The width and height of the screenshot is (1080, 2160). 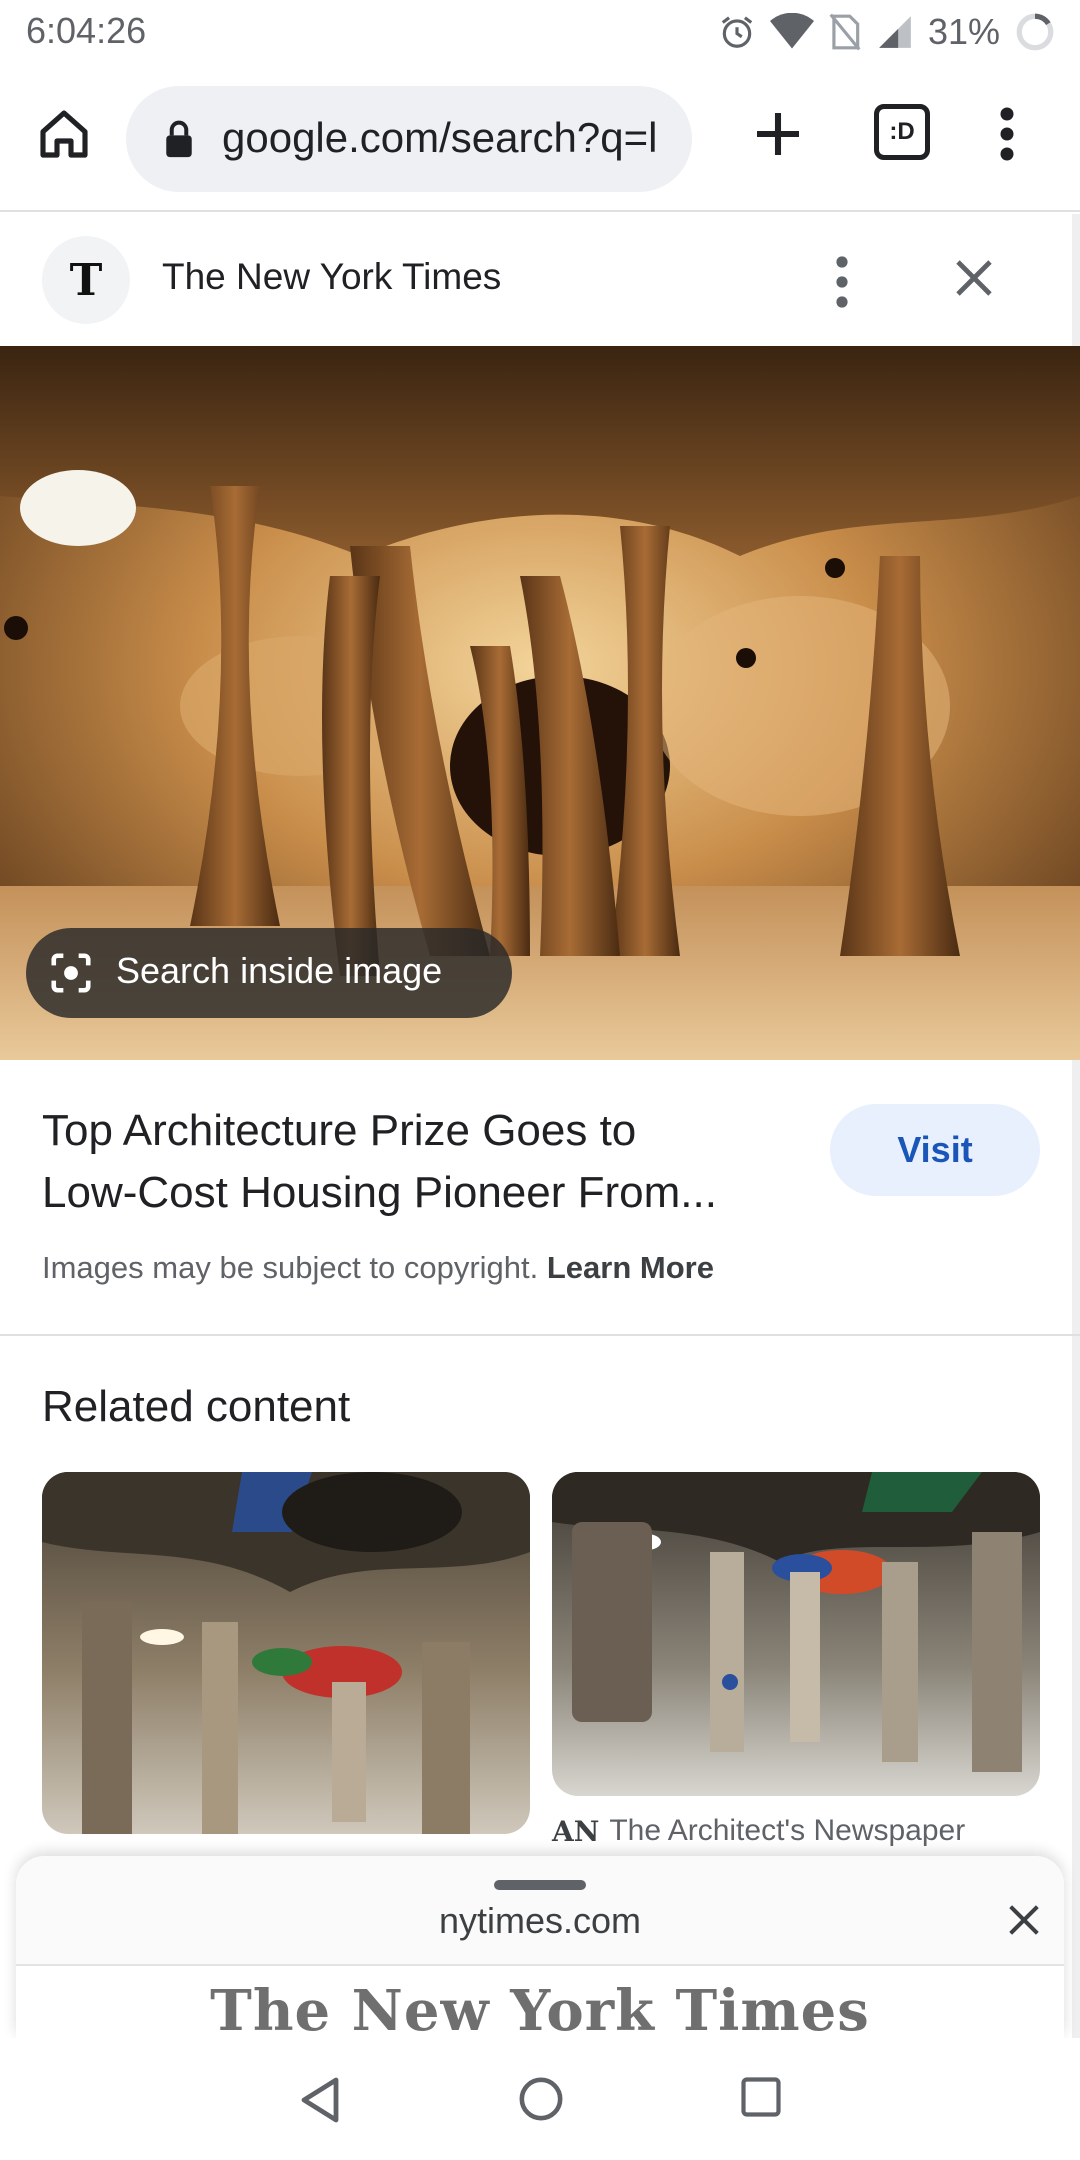 What do you see at coordinates (902, 132) in the screenshot?
I see `tab-switcher-button: :D` at bounding box center [902, 132].